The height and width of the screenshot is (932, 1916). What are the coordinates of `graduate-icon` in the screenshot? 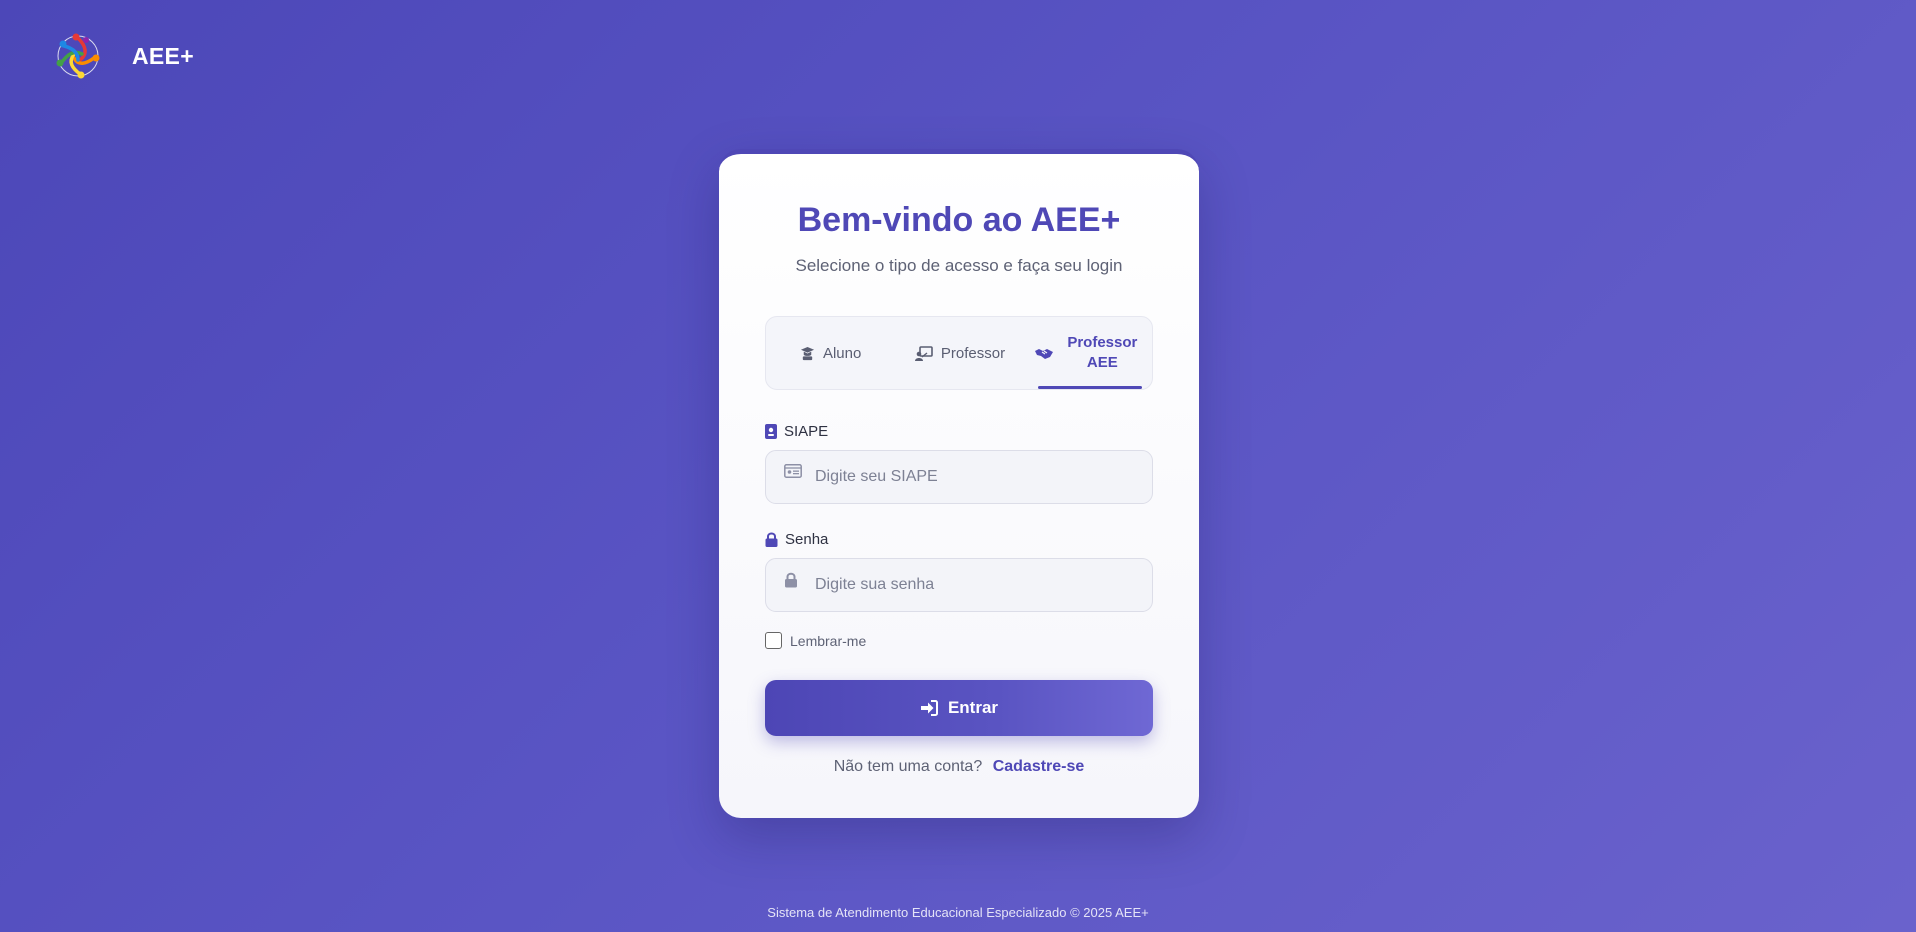 It's located at (807, 353).